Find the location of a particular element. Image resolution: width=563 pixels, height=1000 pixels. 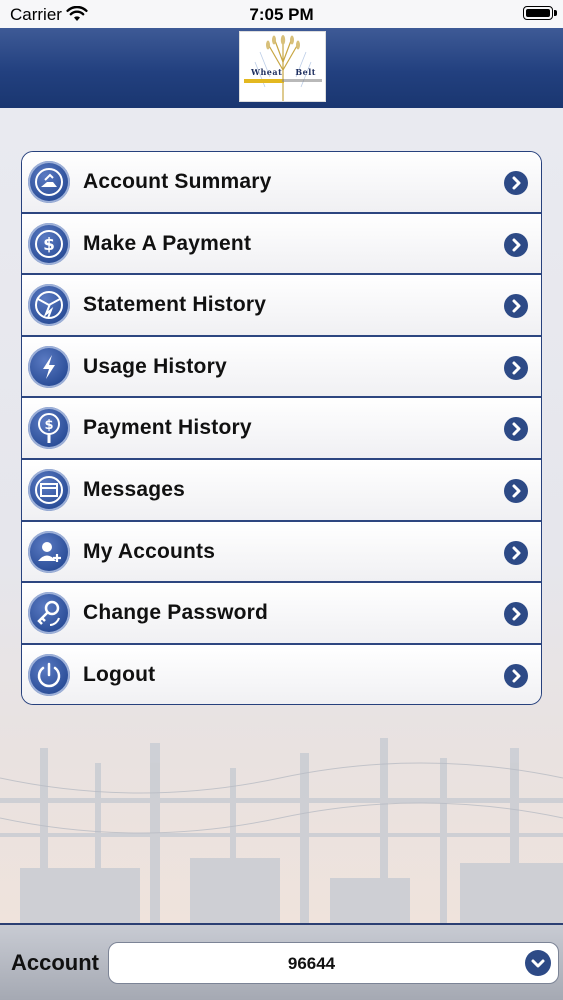

menu-item-label: Usage History is located at coordinates (155, 366).